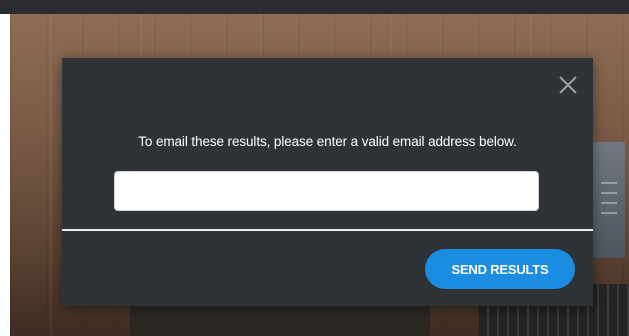 This screenshot has width=629, height=336. I want to click on divider, so click(327, 230).